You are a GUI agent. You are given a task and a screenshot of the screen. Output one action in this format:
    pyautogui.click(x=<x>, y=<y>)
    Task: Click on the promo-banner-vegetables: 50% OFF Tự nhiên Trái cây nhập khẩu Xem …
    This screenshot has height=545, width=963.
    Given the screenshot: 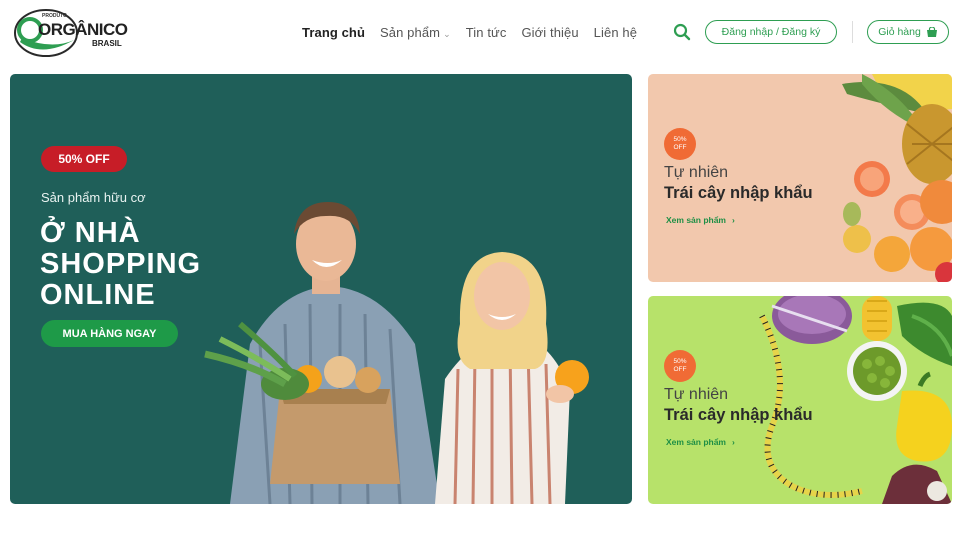 What is the action you would take?
    pyautogui.click(x=800, y=400)
    